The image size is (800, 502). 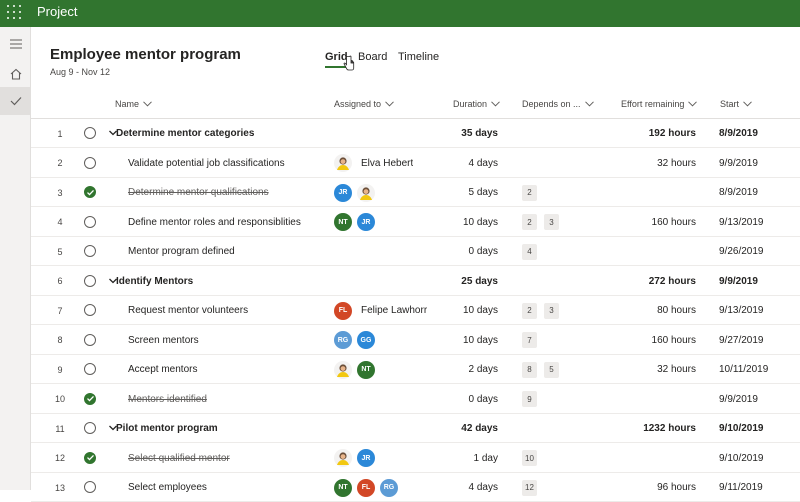 What do you see at coordinates (14, 12) in the screenshot?
I see `app-launcher-icon` at bounding box center [14, 12].